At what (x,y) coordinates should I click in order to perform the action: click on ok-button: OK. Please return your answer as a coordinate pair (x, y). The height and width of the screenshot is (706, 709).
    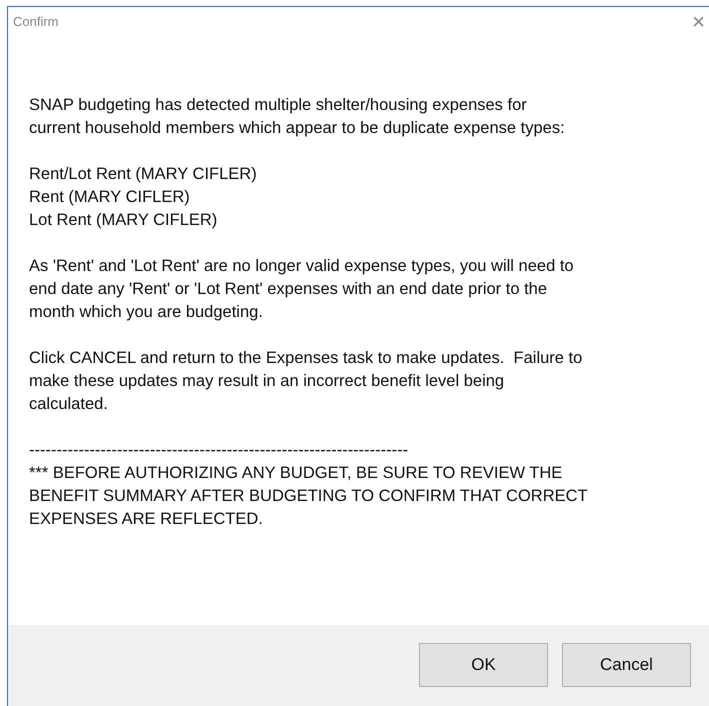
    Looking at the image, I should click on (483, 665).